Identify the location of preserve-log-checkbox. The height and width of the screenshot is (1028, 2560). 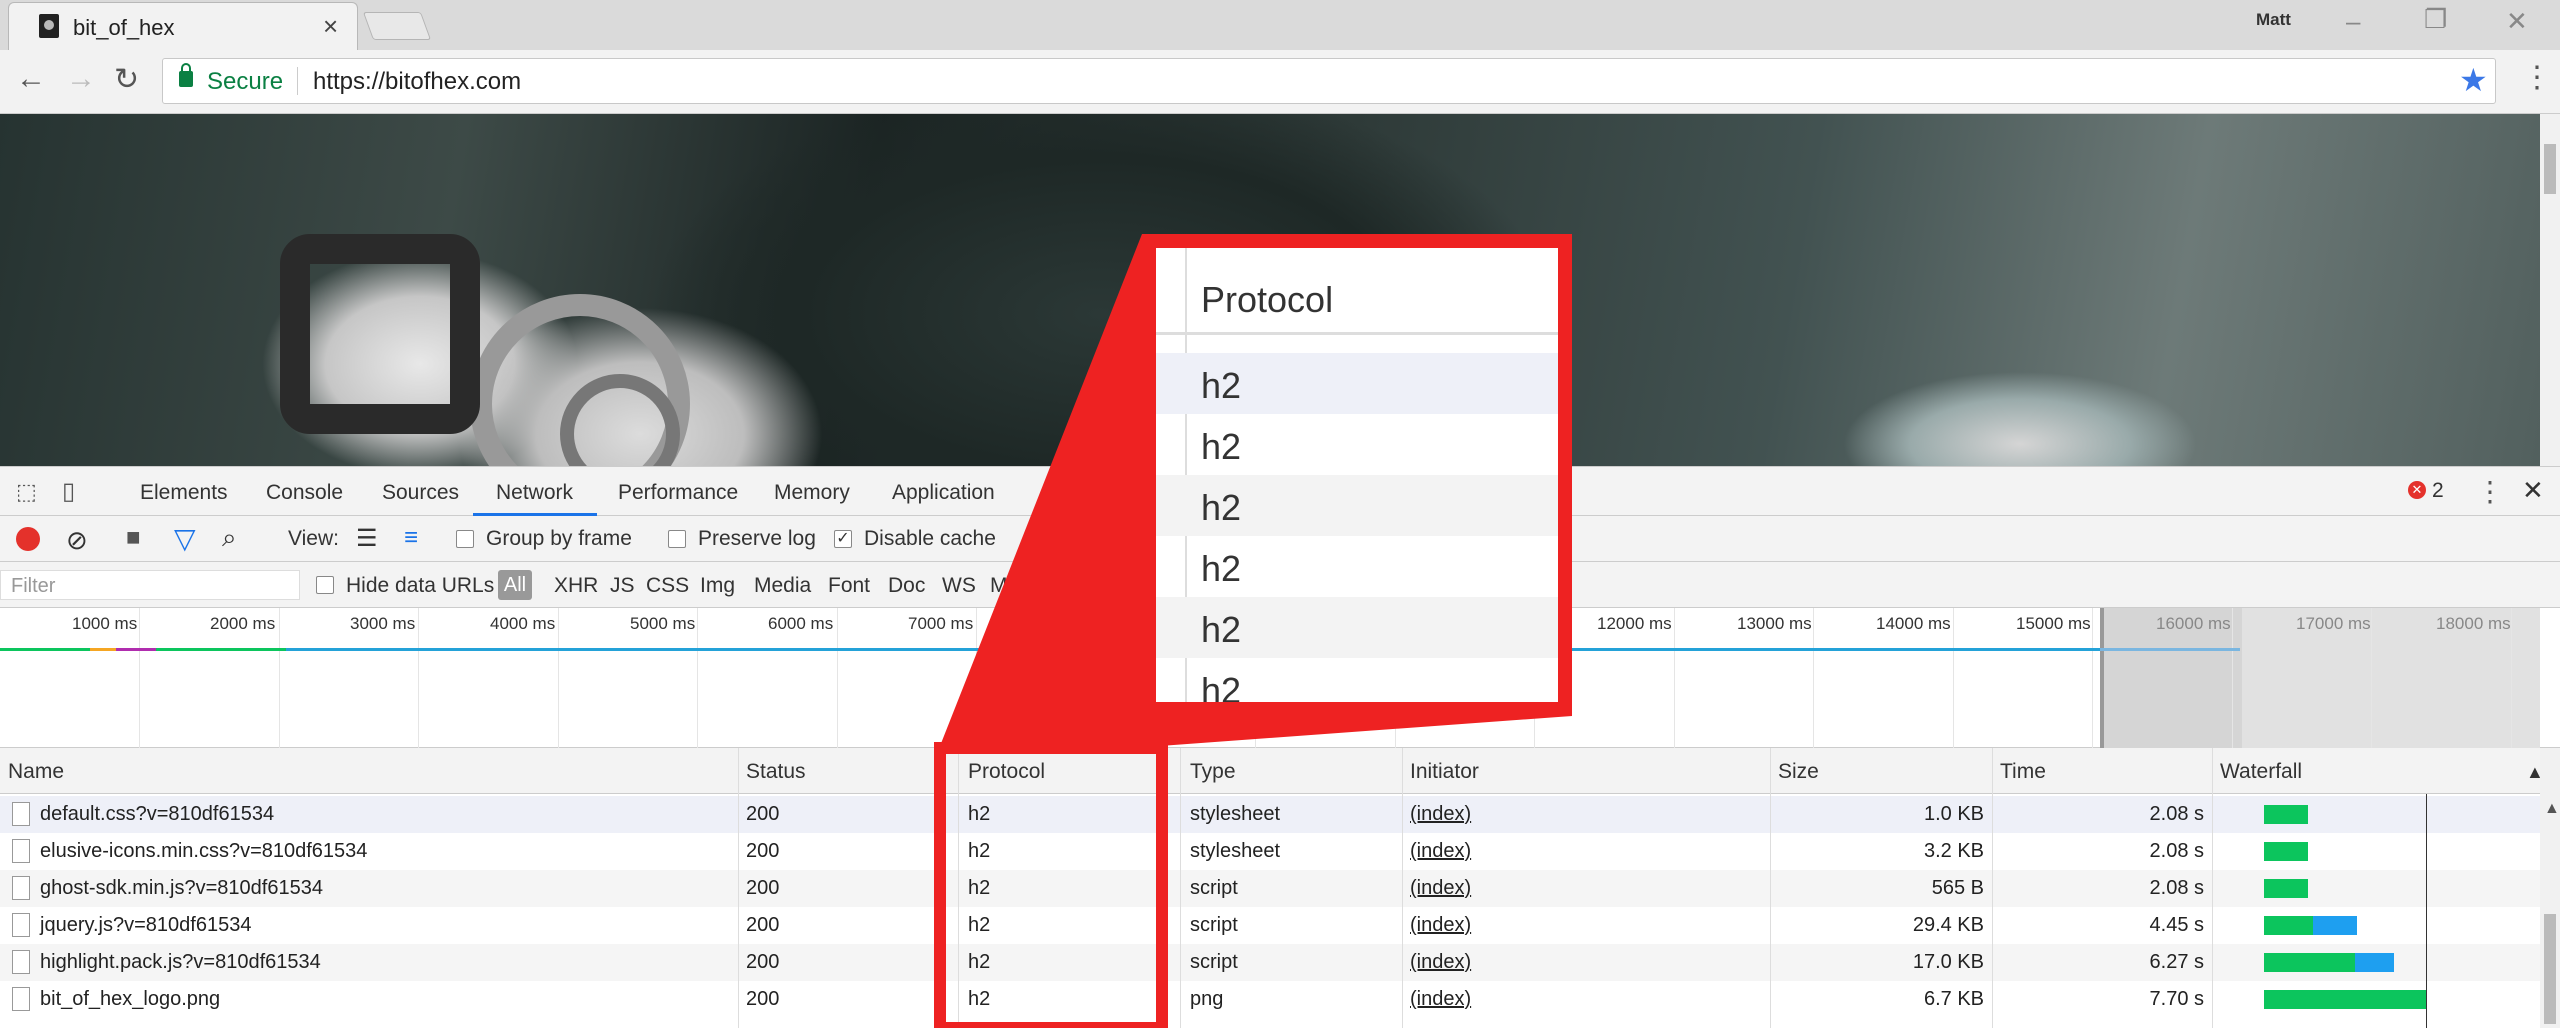
(677, 539).